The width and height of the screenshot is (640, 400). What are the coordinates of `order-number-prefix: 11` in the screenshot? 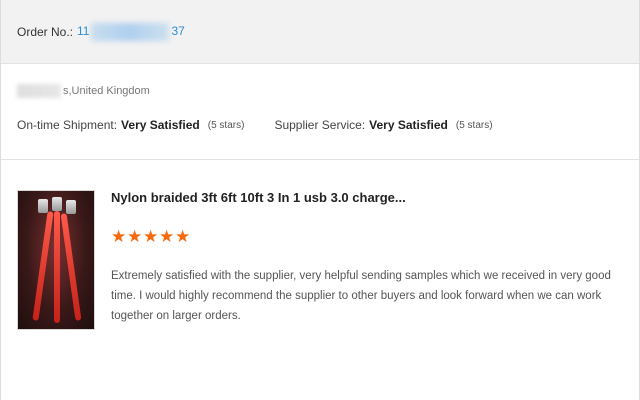 It's located at (83, 30).